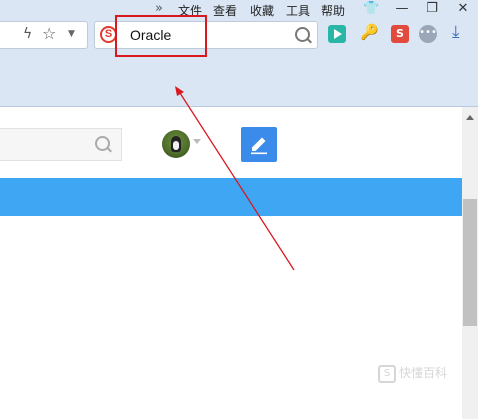 The height and width of the screenshot is (419, 478). Describe the element at coordinates (423, 373) in the screenshot. I see `watermark-text: 快懂百科` at that location.